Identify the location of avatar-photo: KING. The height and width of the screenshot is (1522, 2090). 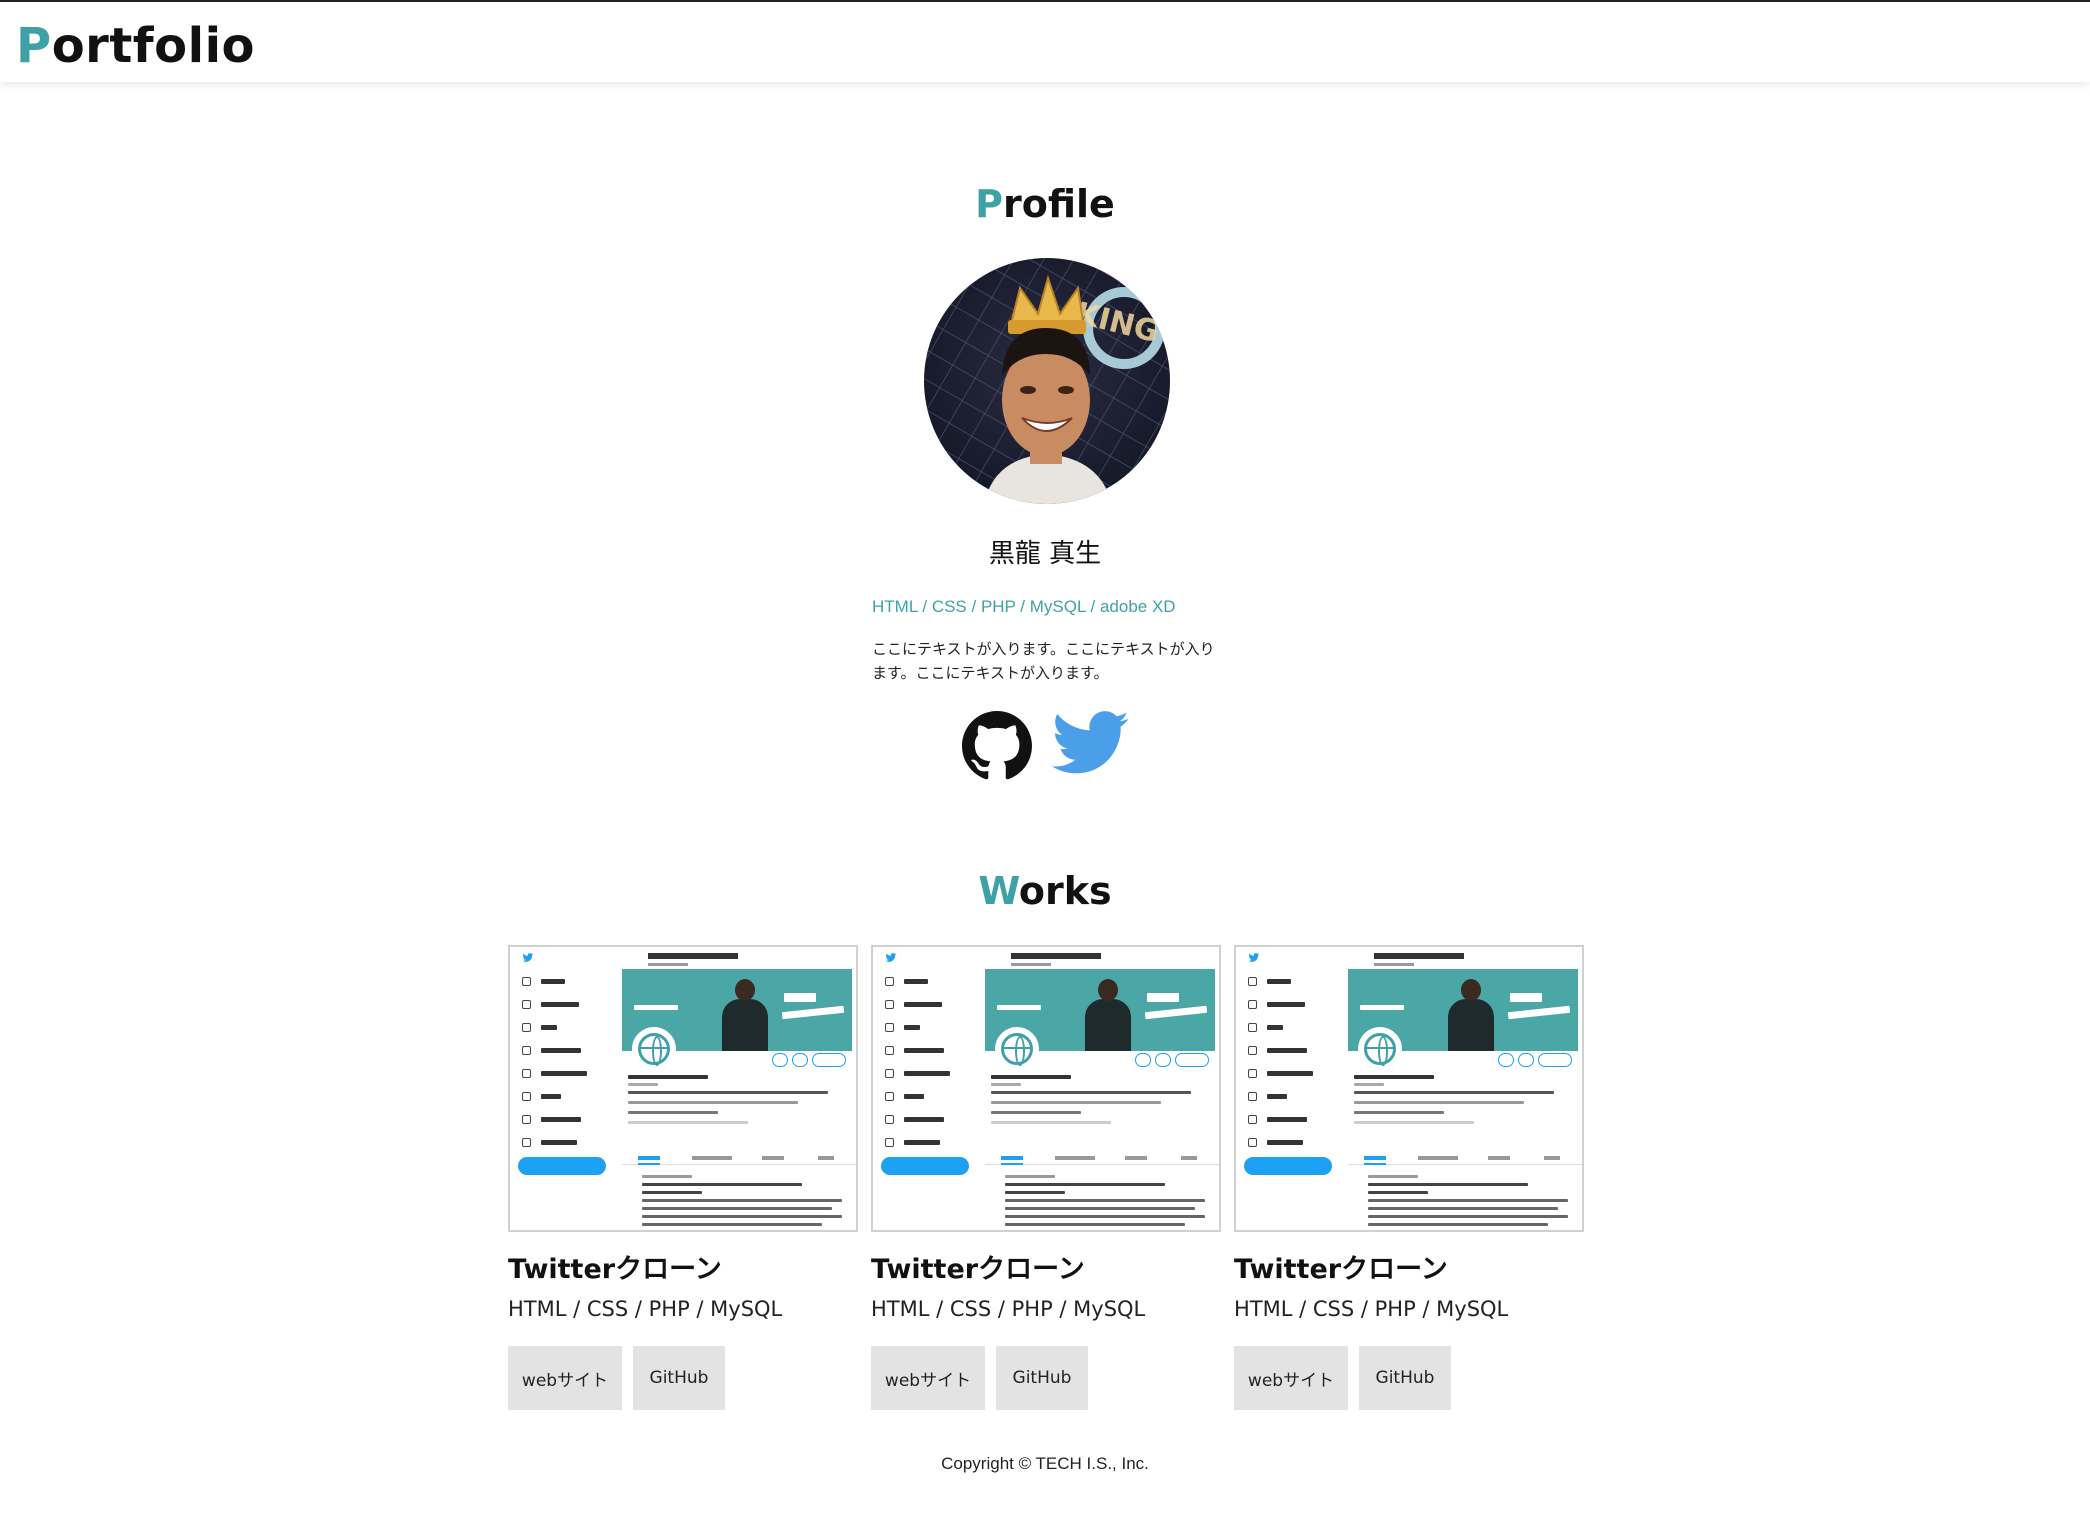
(1047, 381).